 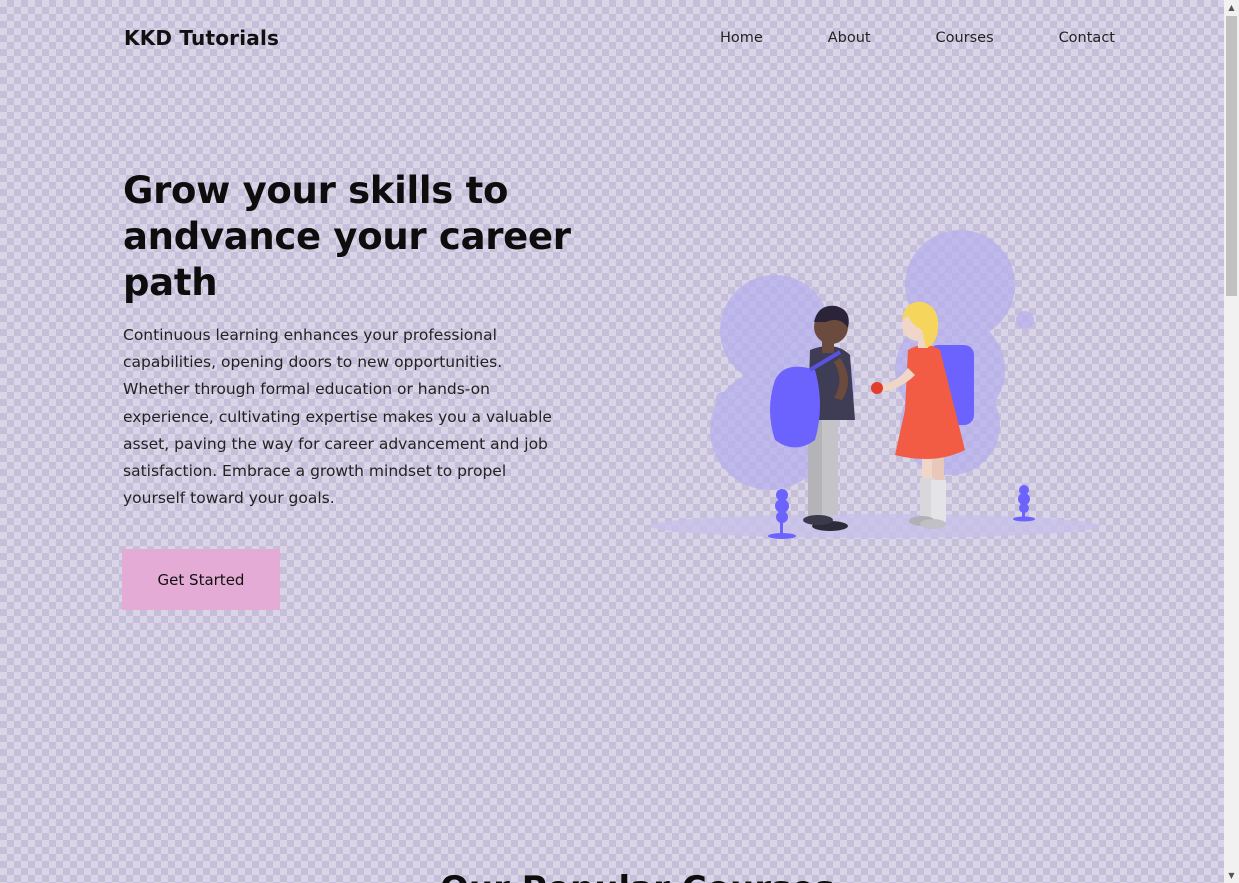 What do you see at coordinates (849, 38) in the screenshot?
I see `nav-about-link: About` at bounding box center [849, 38].